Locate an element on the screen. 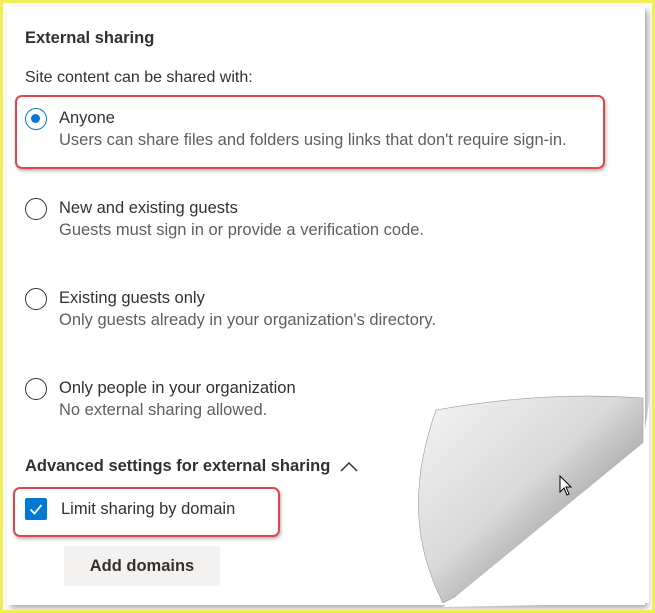 The height and width of the screenshot is (613, 655). option-description: No external sharing allowed. is located at coordinates (163, 410).